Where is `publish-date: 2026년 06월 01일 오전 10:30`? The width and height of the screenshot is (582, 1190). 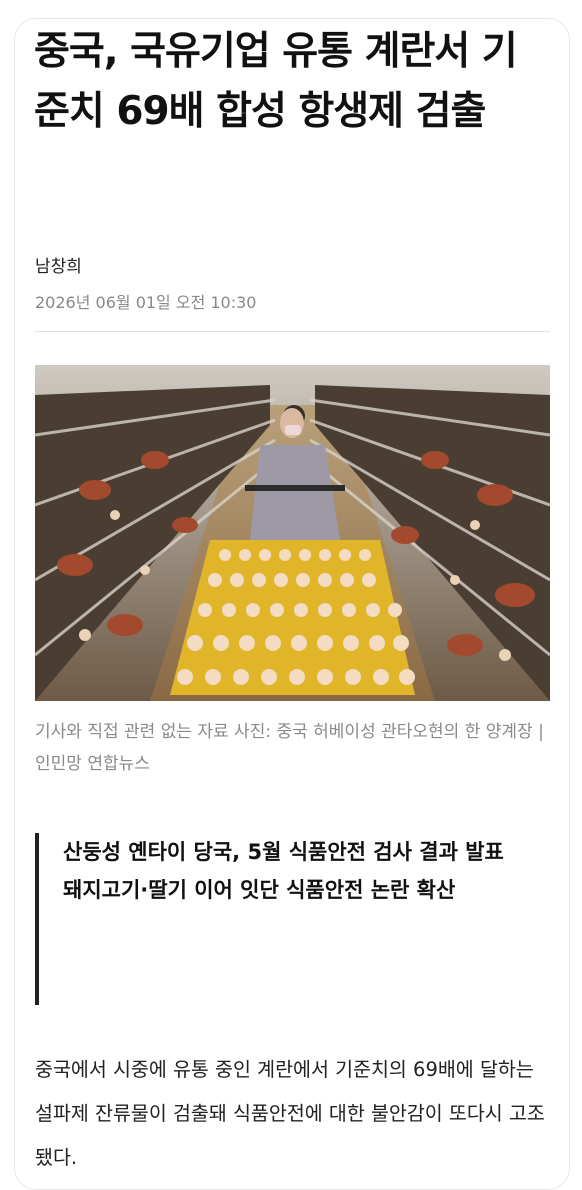
publish-date: 2026년 06월 01일 오전 10:30 is located at coordinates (146, 302).